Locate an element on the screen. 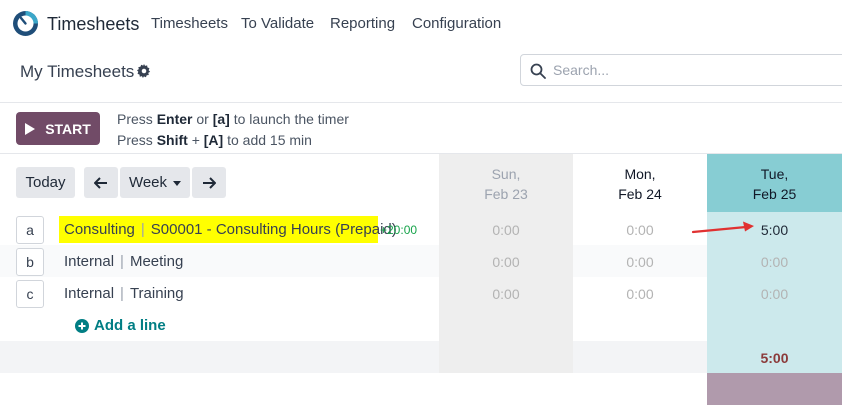 This screenshot has width=842, height=405. play-icon is located at coordinates (30, 128).